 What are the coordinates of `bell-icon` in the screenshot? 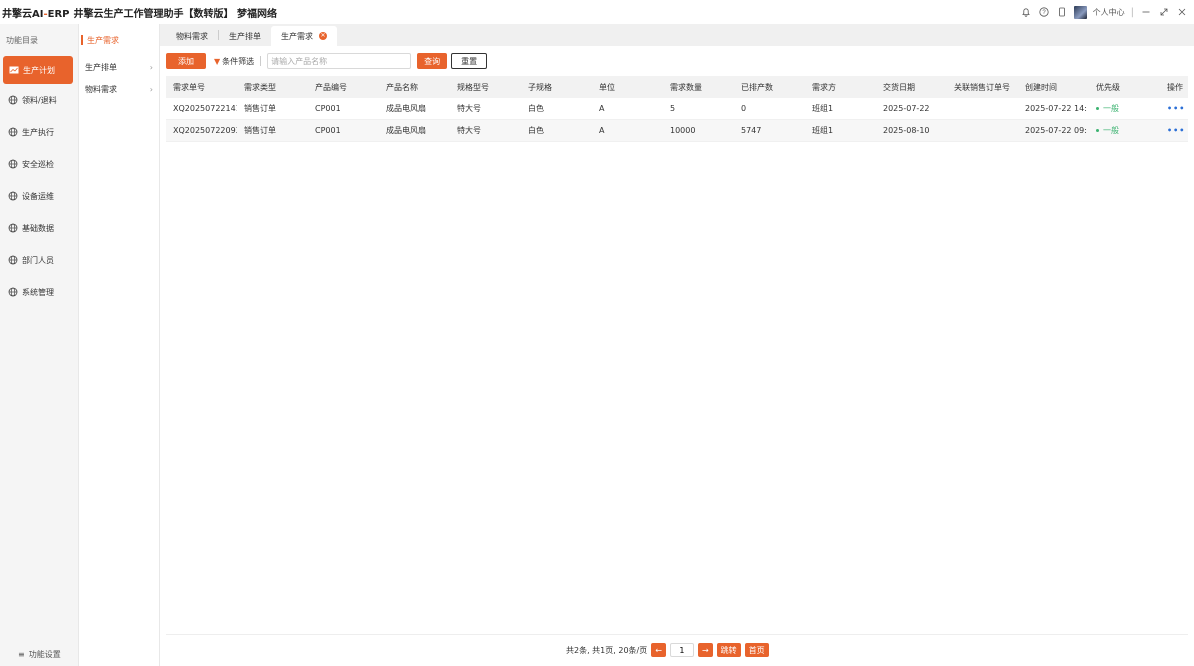 It's located at (1026, 12).